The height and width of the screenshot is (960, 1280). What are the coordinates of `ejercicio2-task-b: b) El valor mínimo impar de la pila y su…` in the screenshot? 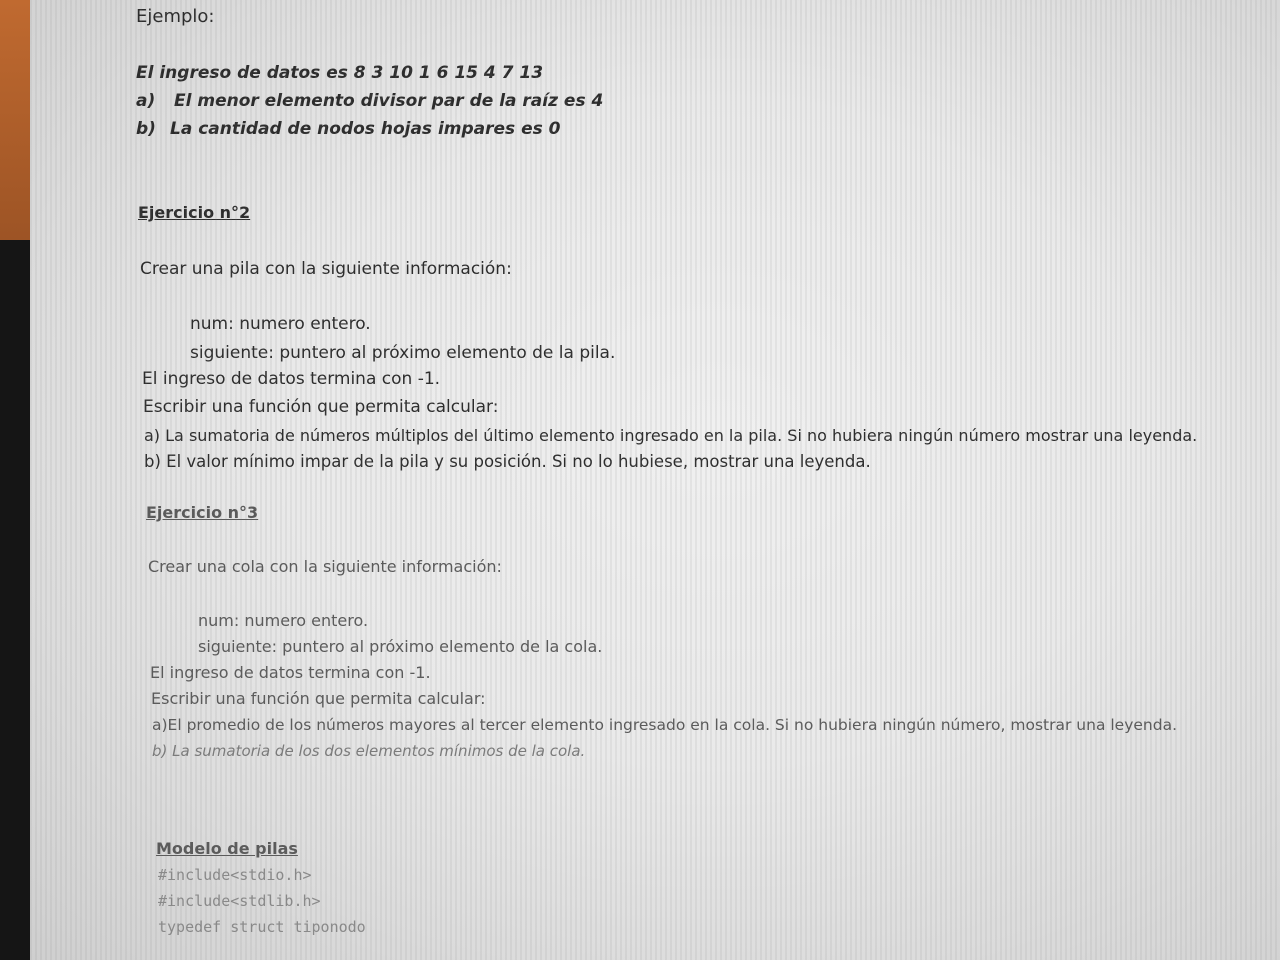 It's located at (507, 461).